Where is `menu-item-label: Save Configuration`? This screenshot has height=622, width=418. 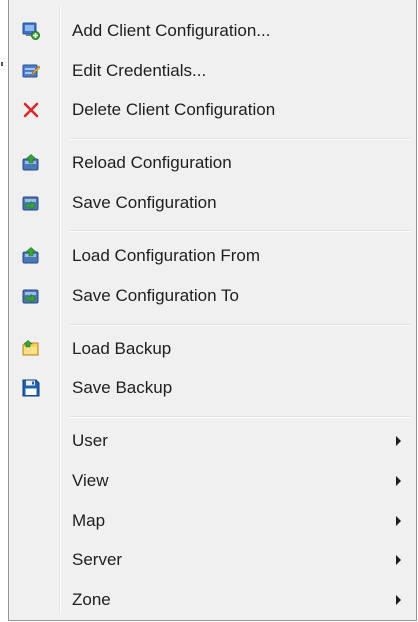
menu-item-label: Save Configuration is located at coordinates (144, 202).